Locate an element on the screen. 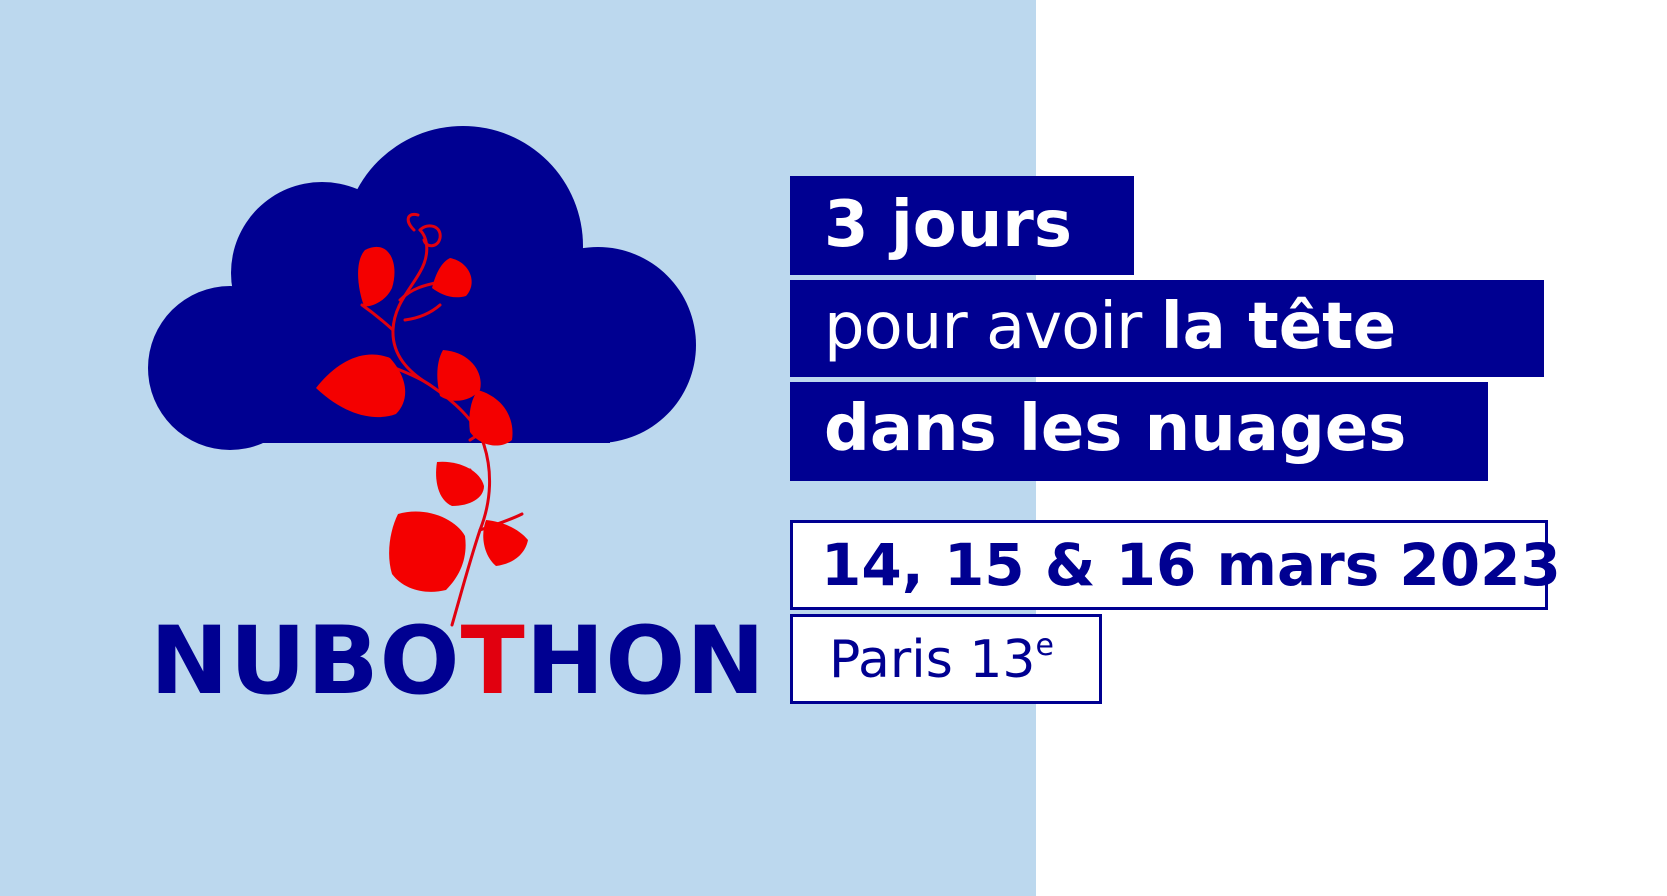 This screenshot has height=896, width=1667. event-place-suffix: e is located at coordinates (1044, 645).